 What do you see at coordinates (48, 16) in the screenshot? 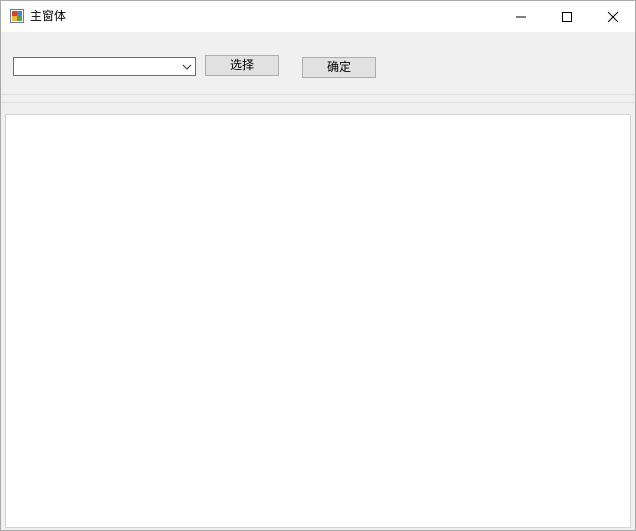
I see `window-title: 主窗体` at bounding box center [48, 16].